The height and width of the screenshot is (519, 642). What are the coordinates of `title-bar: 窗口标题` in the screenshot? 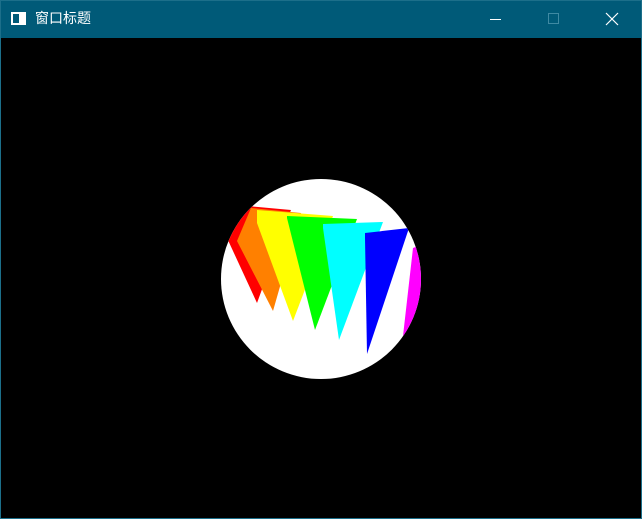 It's located at (321, 19).